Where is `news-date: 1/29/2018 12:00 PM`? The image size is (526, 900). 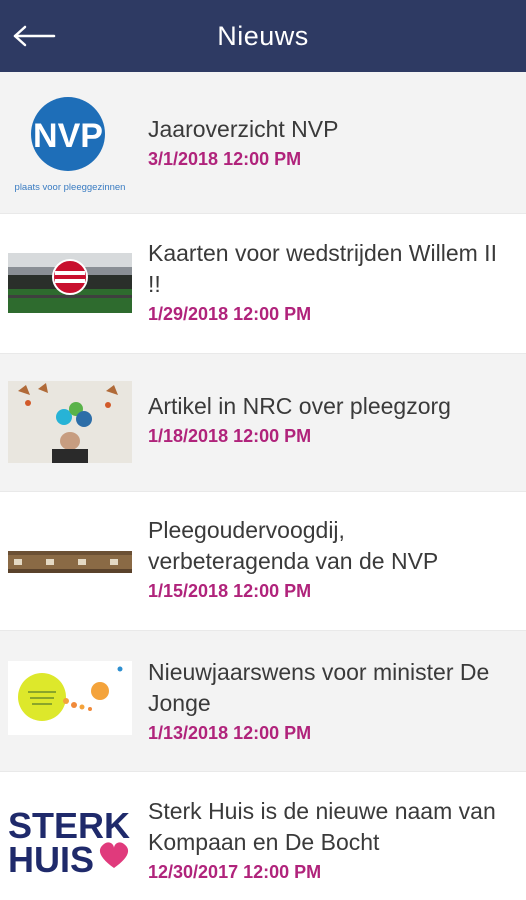
news-date: 1/29/2018 12:00 PM is located at coordinates (230, 314).